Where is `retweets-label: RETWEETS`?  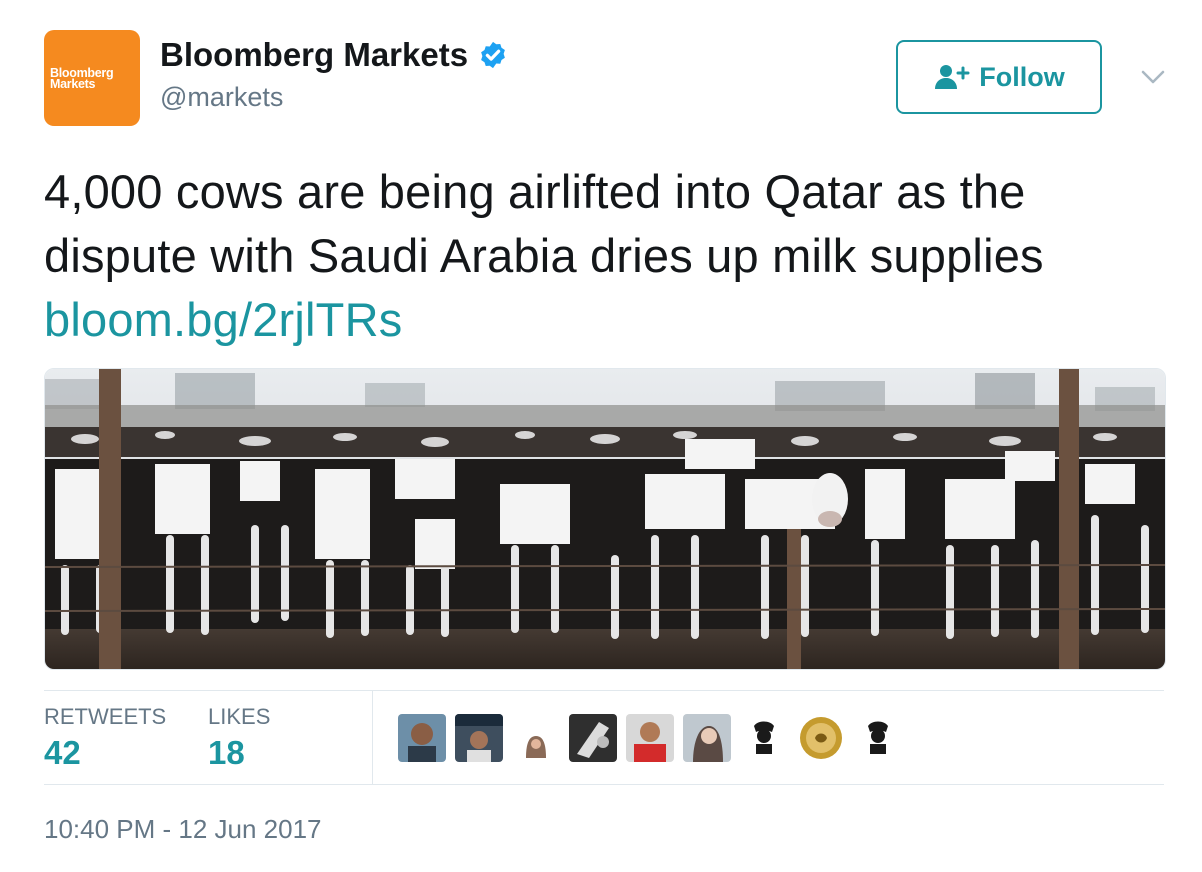 retweets-label: RETWEETS is located at coordinates (105, 717).